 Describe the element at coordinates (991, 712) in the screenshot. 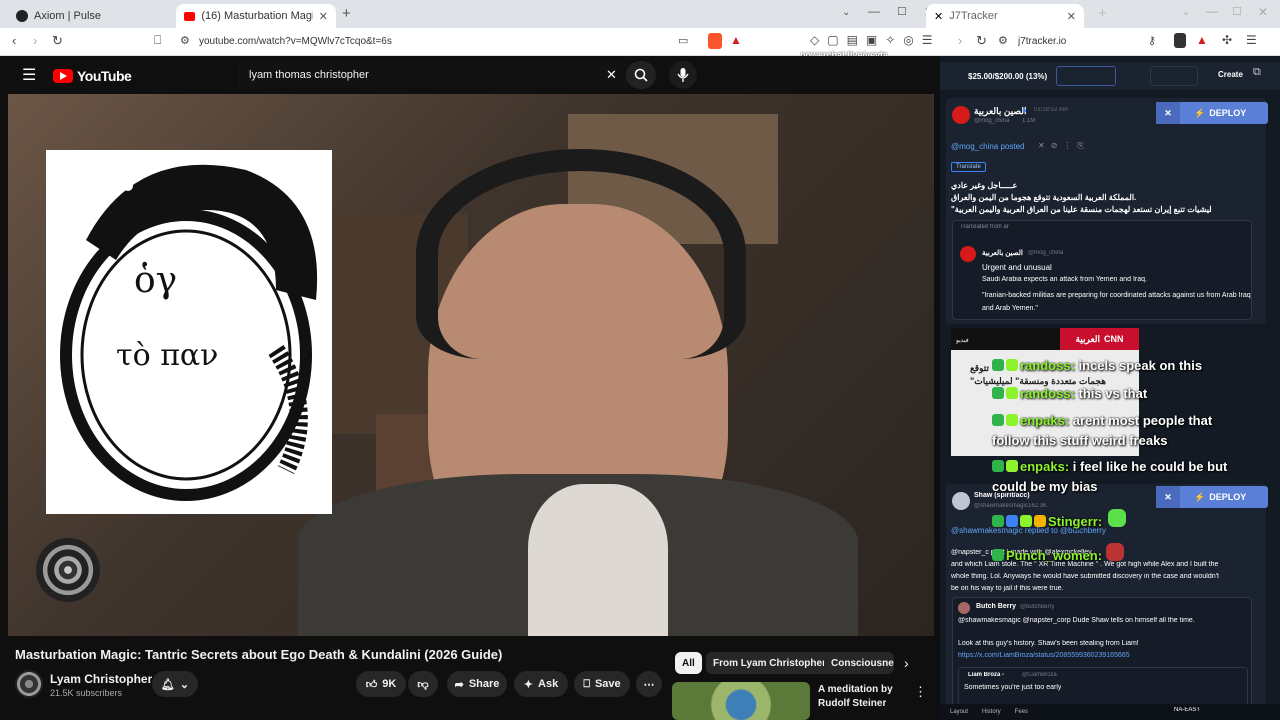

I see `history-button: History` at that location.